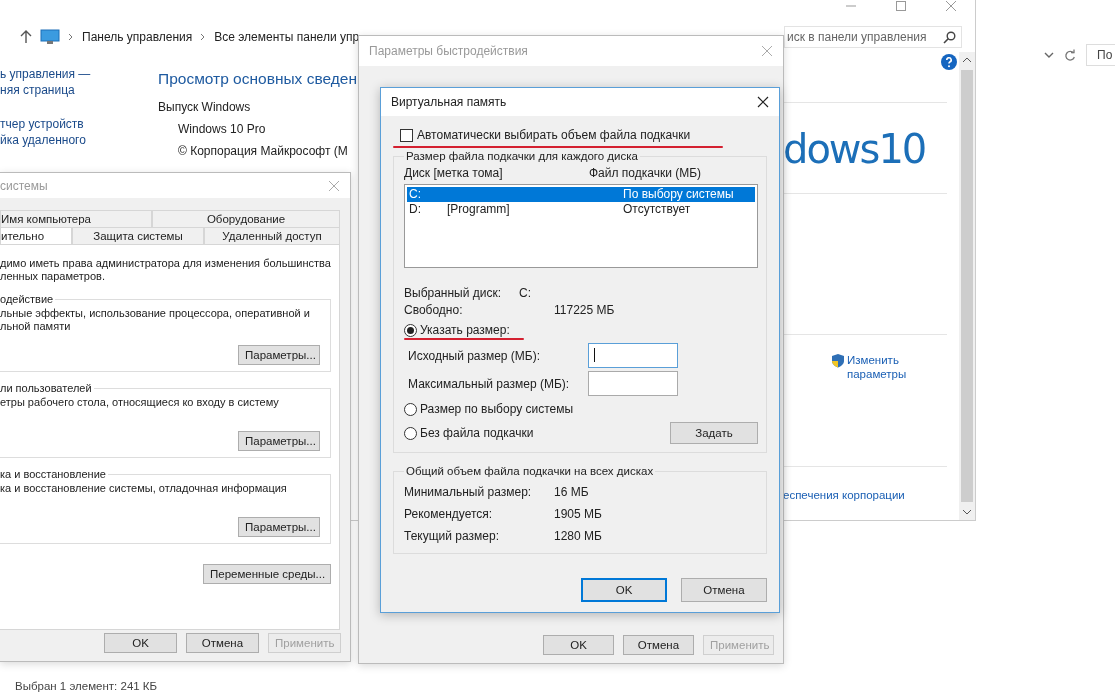 Image resolution: width=1115 pixels, height=696 pixels. Describe the element at coordinates (26, 37) in the screenshot. I see `up-arrow-icon` at that location.